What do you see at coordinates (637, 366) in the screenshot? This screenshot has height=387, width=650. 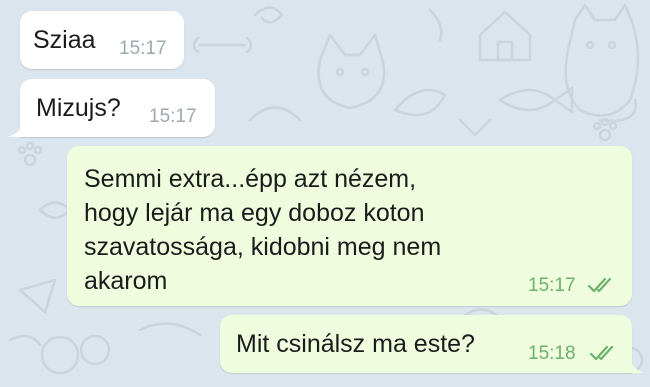 I see `bubble-tail` at bounding box center [637, 366].